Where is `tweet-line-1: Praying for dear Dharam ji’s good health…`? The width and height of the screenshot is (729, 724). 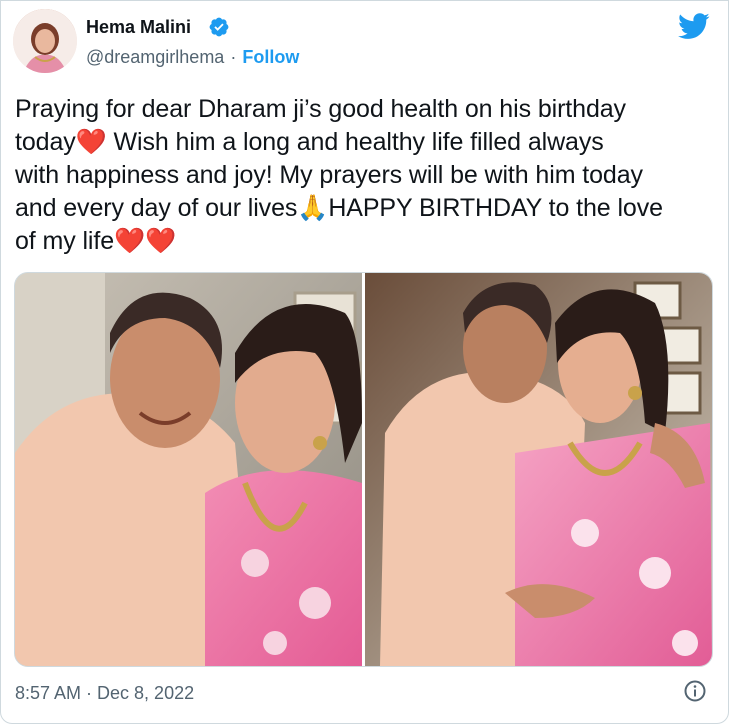
tweet-line-1: Praying for dear Dharam ji’s good health… is located at coordinates (320, 109).